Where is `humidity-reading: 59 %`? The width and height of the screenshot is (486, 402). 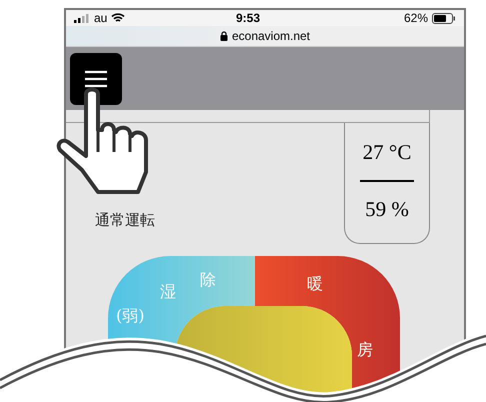 humidity-reading: 59 % is located at coordinates (387, 210).